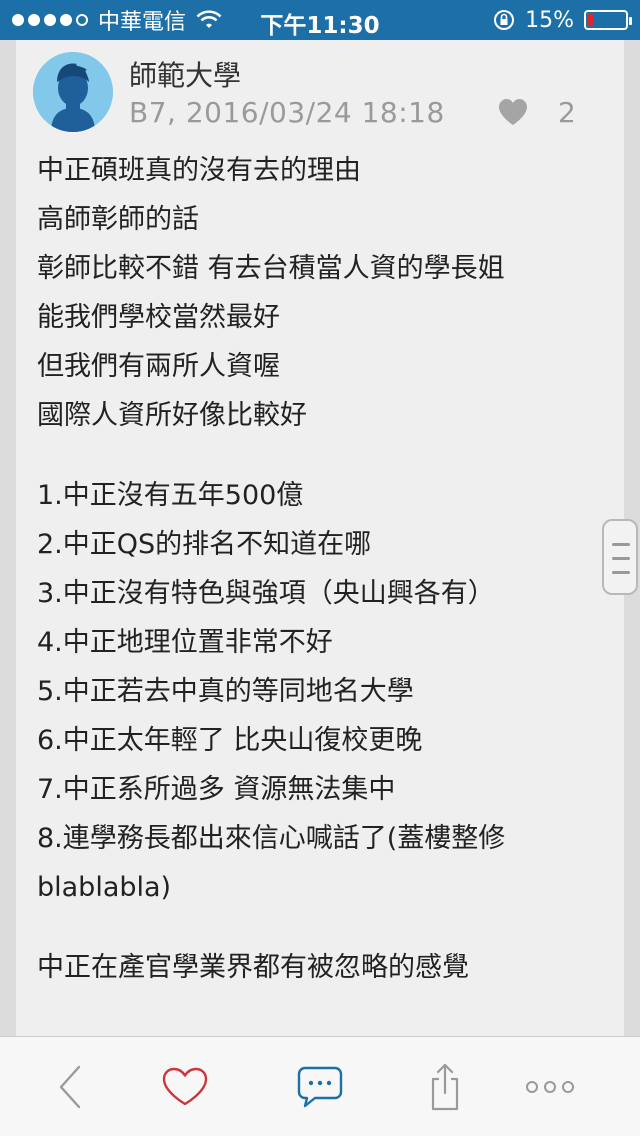  I want to click on post-line: 但我們有兩所人資喔, so click(158, 366).